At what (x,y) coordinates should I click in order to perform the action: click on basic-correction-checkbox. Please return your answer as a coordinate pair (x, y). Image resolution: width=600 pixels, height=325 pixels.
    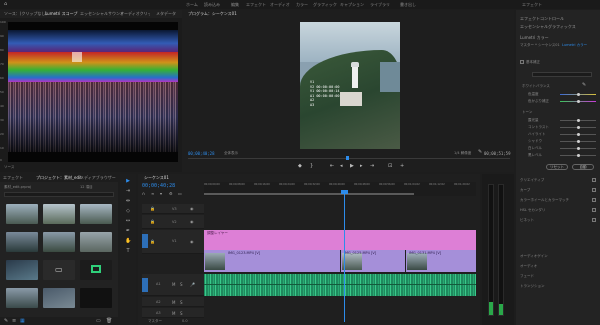
    Looking at the image, I should click on (522, 62).